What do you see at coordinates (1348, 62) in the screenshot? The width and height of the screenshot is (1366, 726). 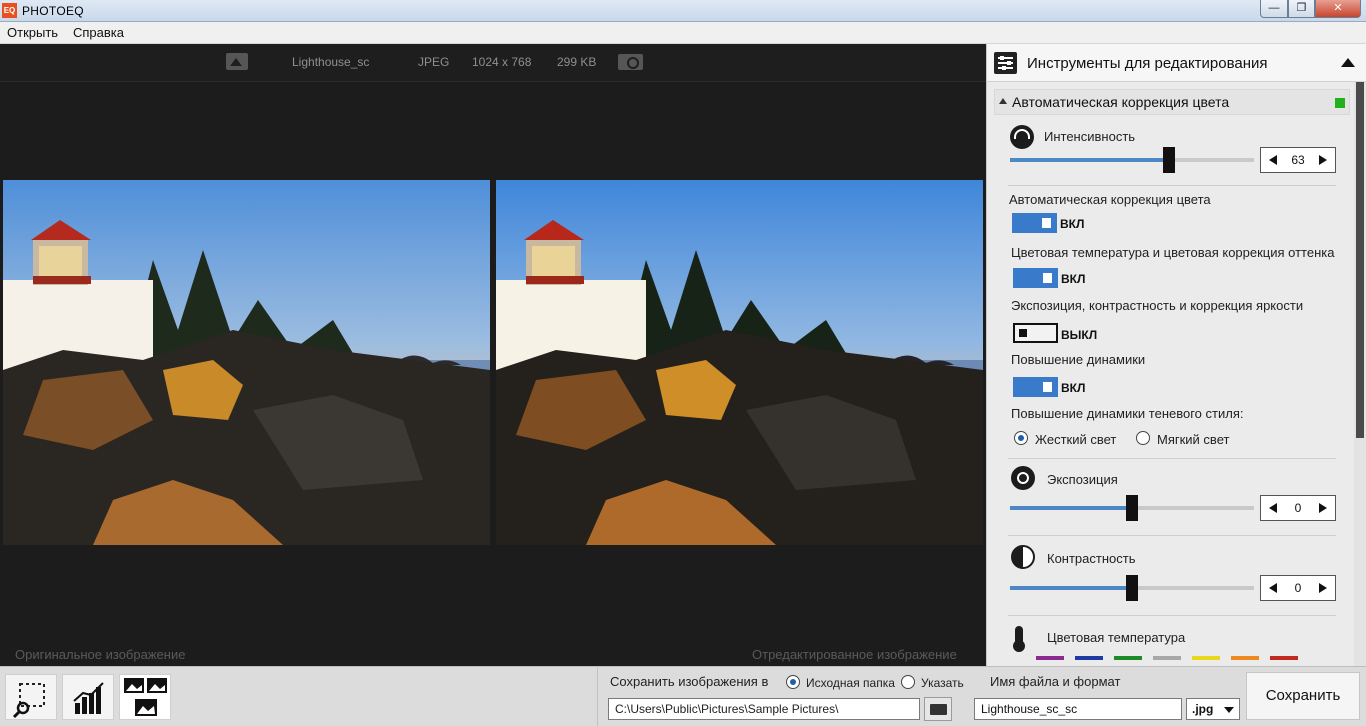 I see `collapse-icon` at bounding box center [1348, 62].